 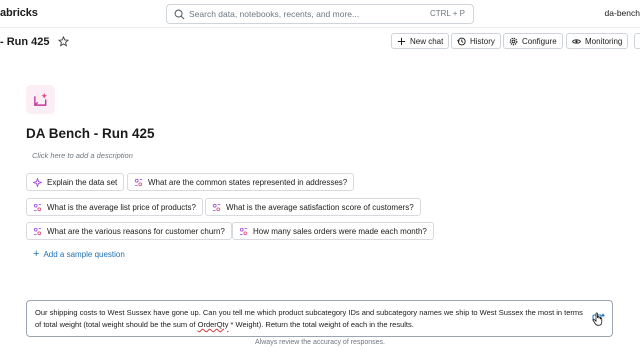 I want to click on history-icon, so click(x=461, y=41).